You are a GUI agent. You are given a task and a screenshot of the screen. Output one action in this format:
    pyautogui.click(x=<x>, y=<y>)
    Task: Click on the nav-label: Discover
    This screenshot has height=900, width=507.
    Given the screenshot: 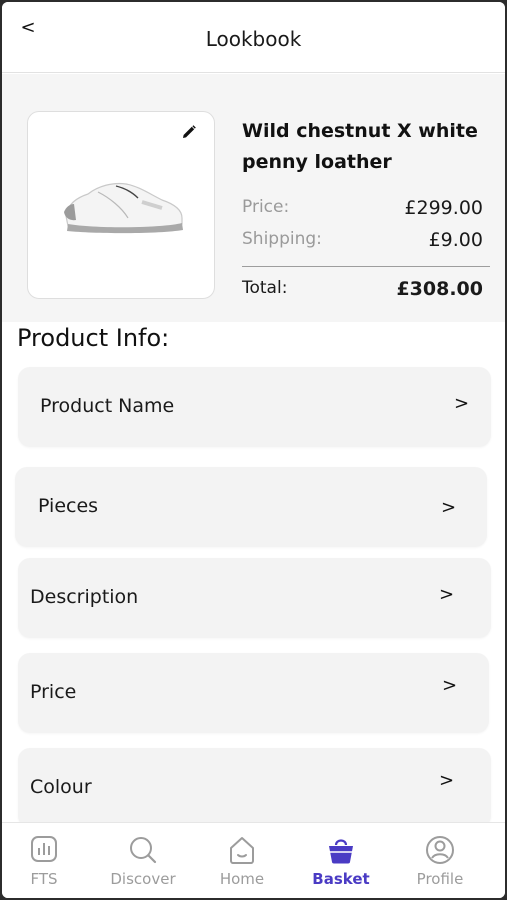 What is the action you would take?
    pyautogui.click(x=143, y=879)
    